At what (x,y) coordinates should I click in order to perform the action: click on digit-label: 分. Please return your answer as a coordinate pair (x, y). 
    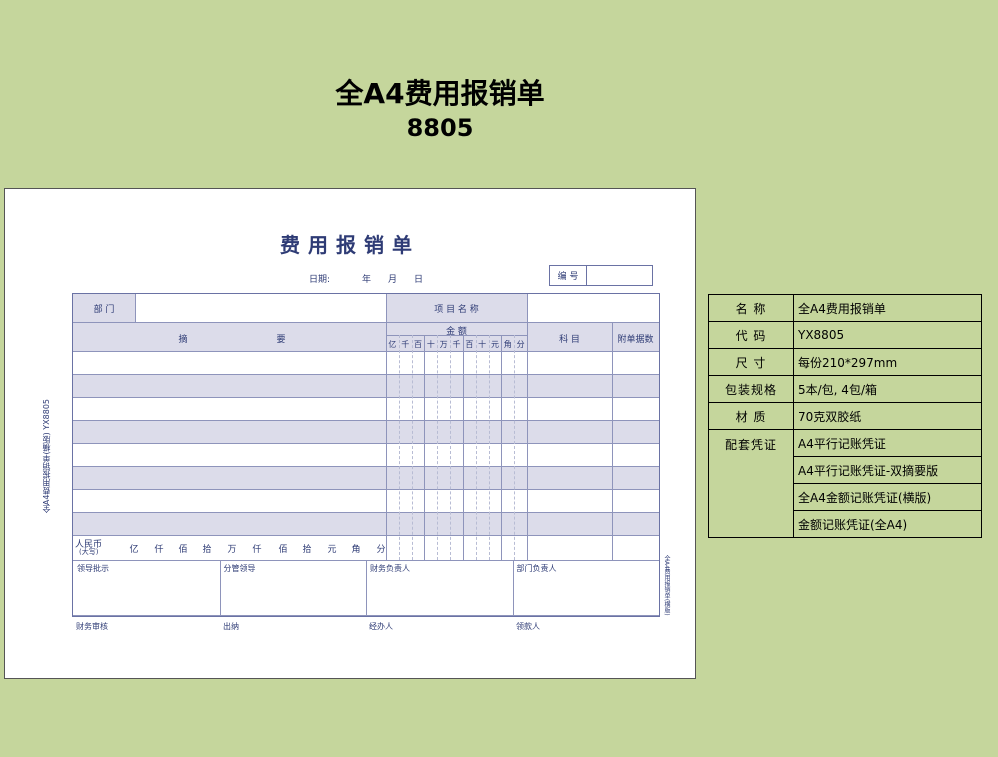
    Looking at the image, I should click on (520, 344).